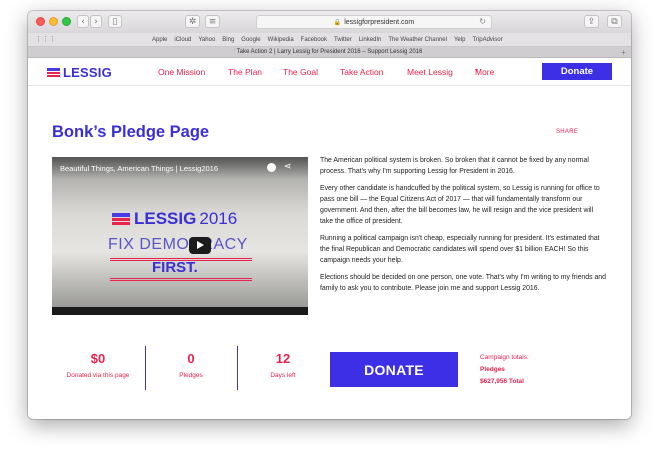 The width and height of the screenshot is (659, 457). What do you see at coordinates (181, 279) in the screenshot?
I see `video-stripe-bottom` at bounding box center [181, 279].